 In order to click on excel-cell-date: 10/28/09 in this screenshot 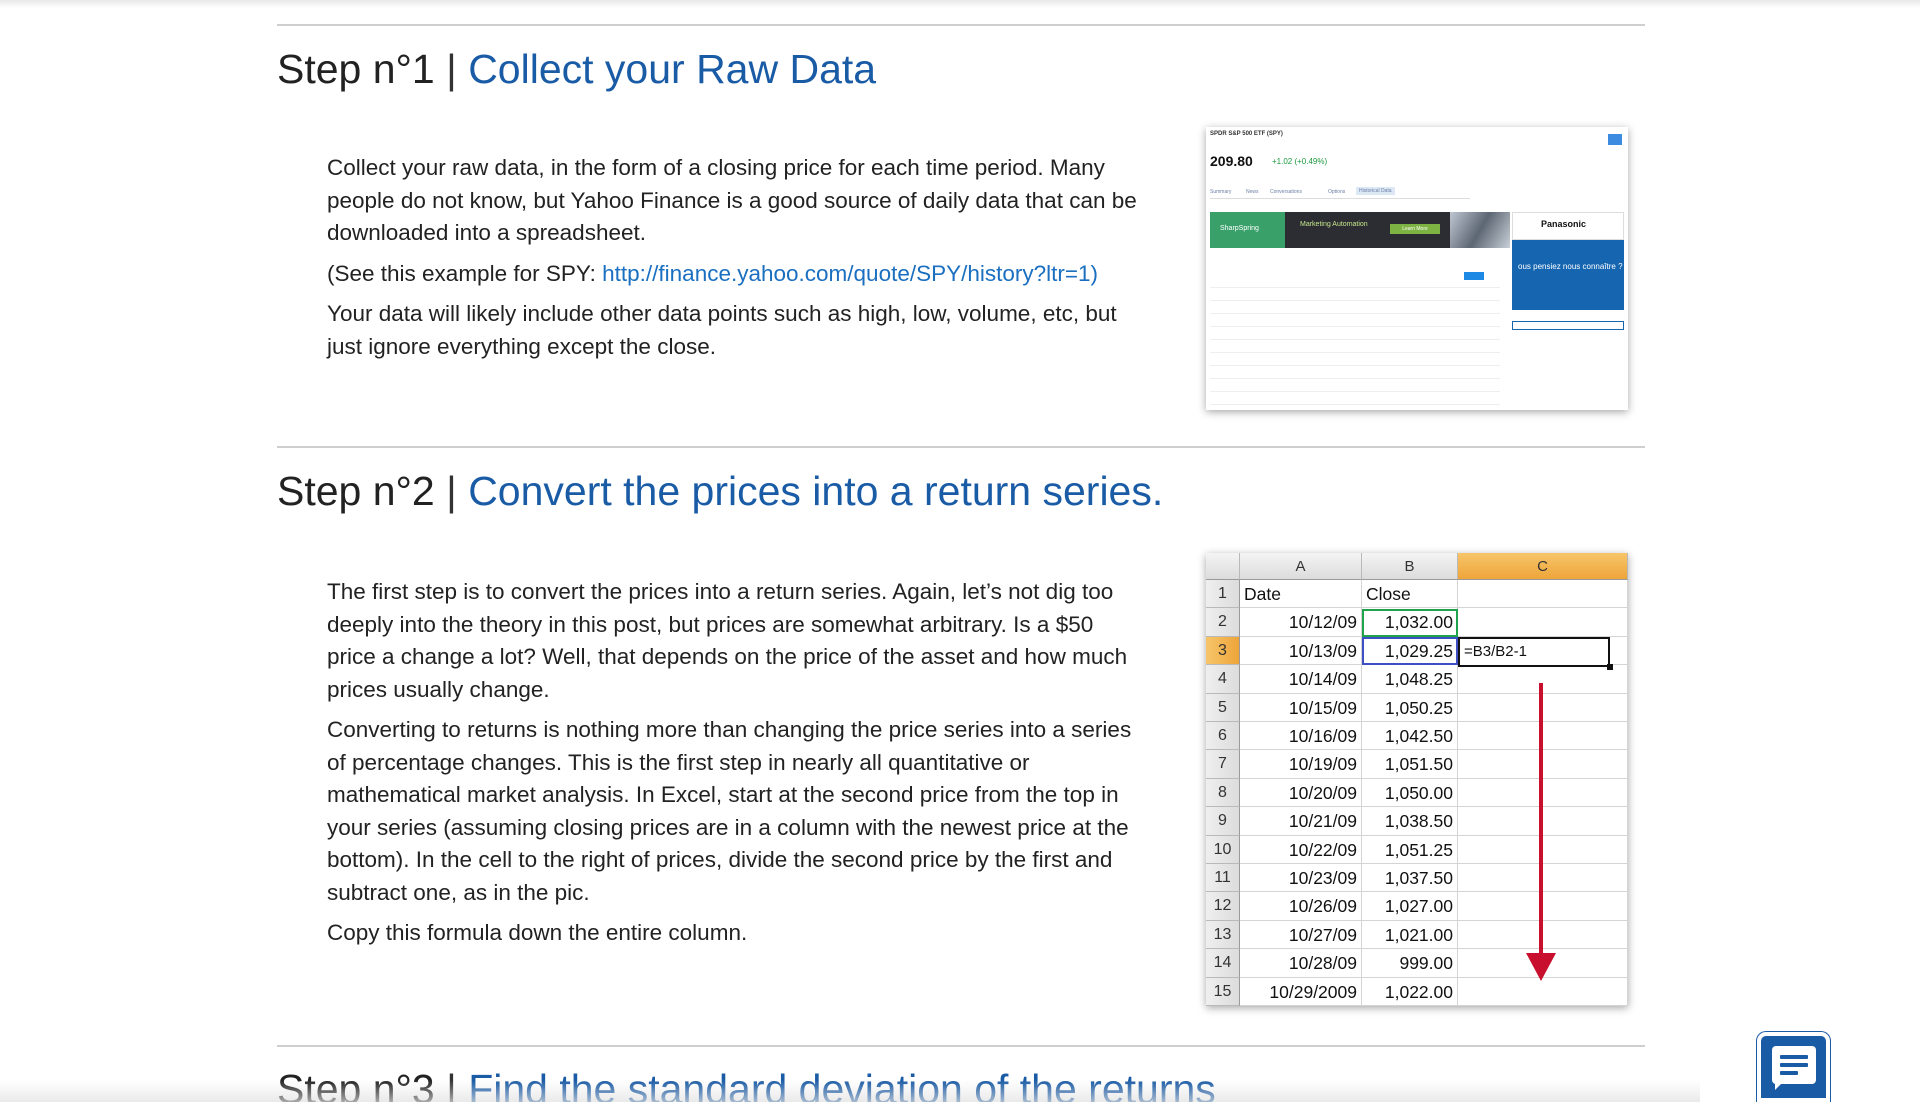, I will do `click(1301, 963)`.